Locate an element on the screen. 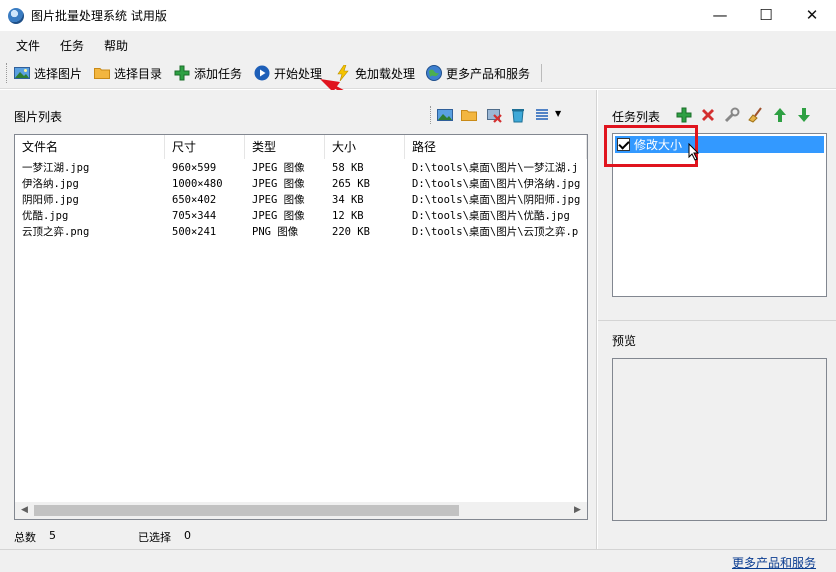  cell-size: 650×402 is located at coordinates (194, 200).